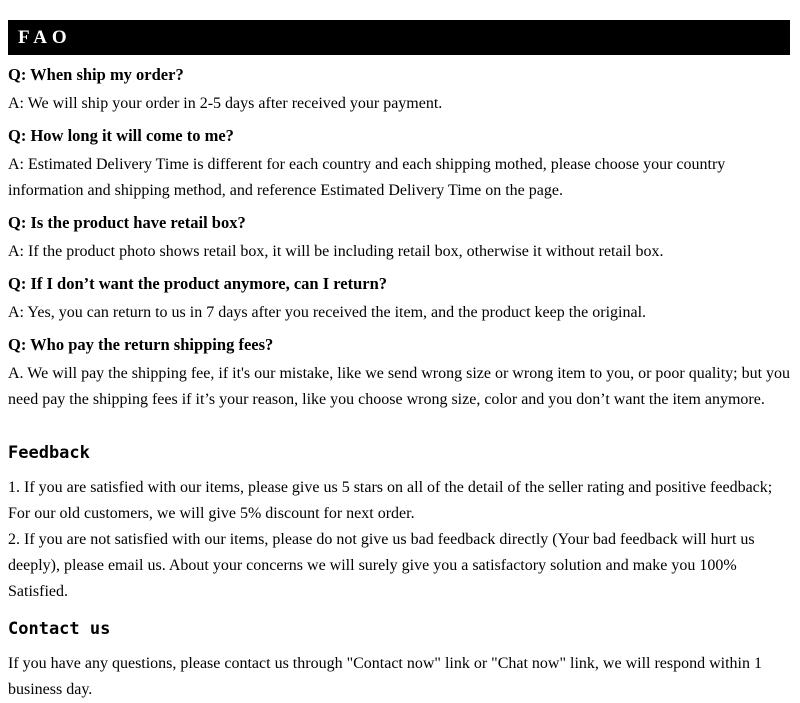 The width and height of the screenshot is (800, 703). Describe the element at coordinates (121, 135) in the screenshot. I see `faq-question: Q: How long it will come to me?` at that location.